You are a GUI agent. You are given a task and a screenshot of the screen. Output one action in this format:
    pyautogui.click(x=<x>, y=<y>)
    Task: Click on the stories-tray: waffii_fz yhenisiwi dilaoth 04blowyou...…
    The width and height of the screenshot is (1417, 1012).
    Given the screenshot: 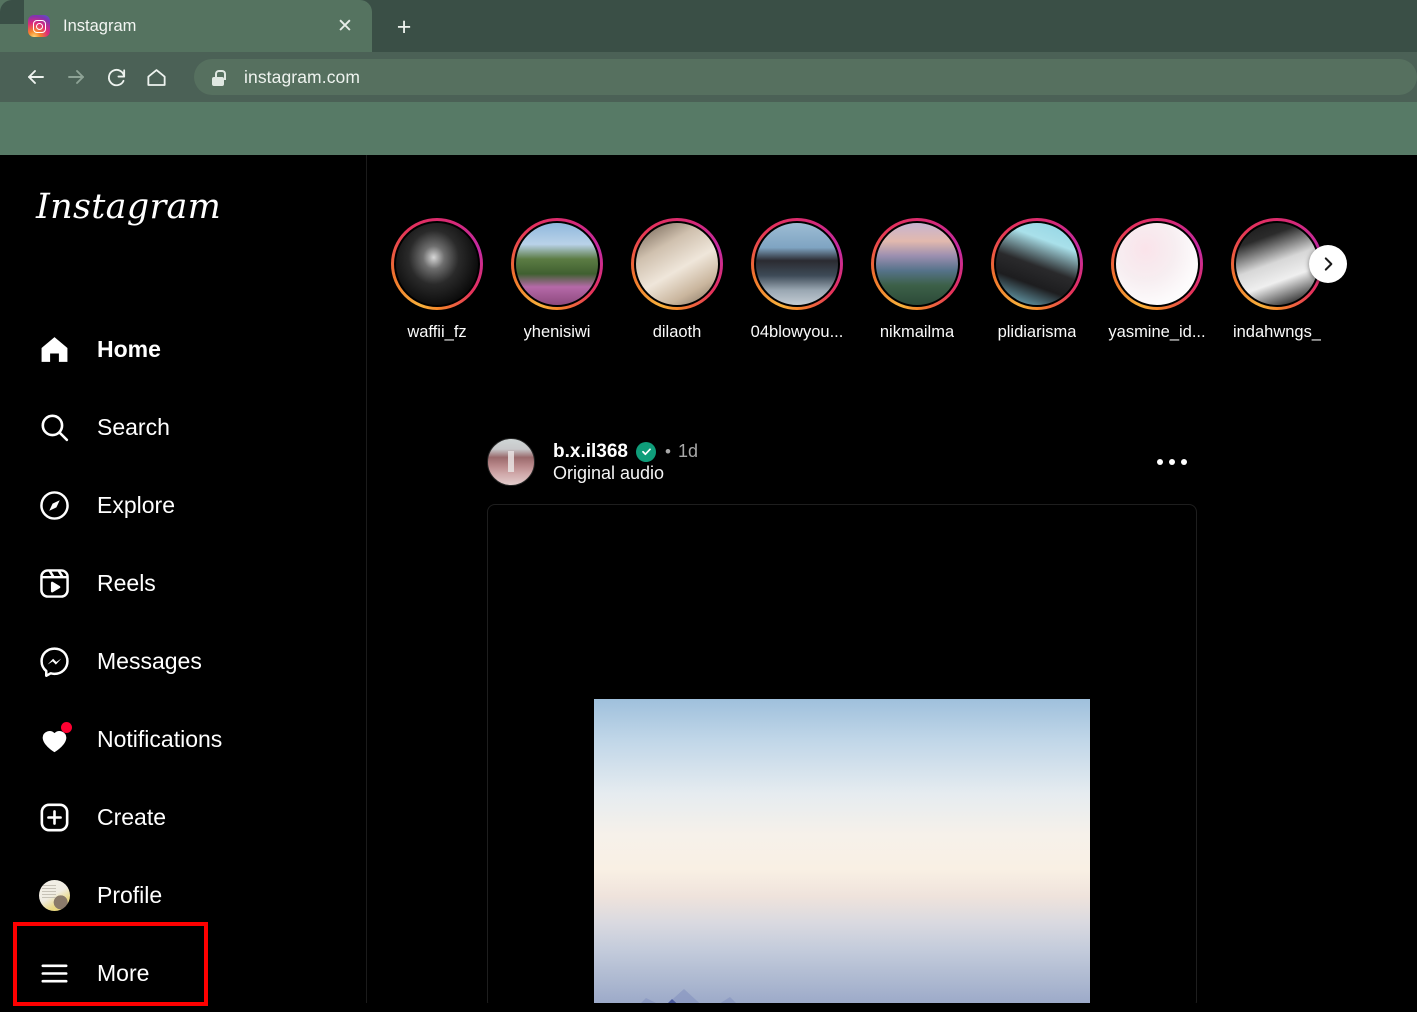 What is the action you would take?
    pyautogui.click(x=897, y=293)
    